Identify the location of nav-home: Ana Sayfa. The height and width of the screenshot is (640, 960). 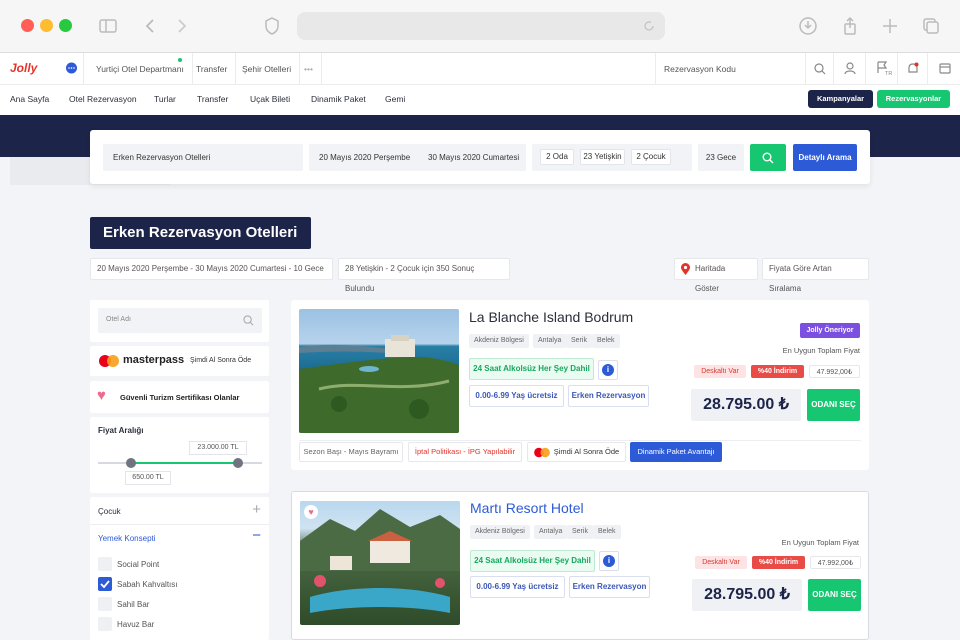
(29, 99).